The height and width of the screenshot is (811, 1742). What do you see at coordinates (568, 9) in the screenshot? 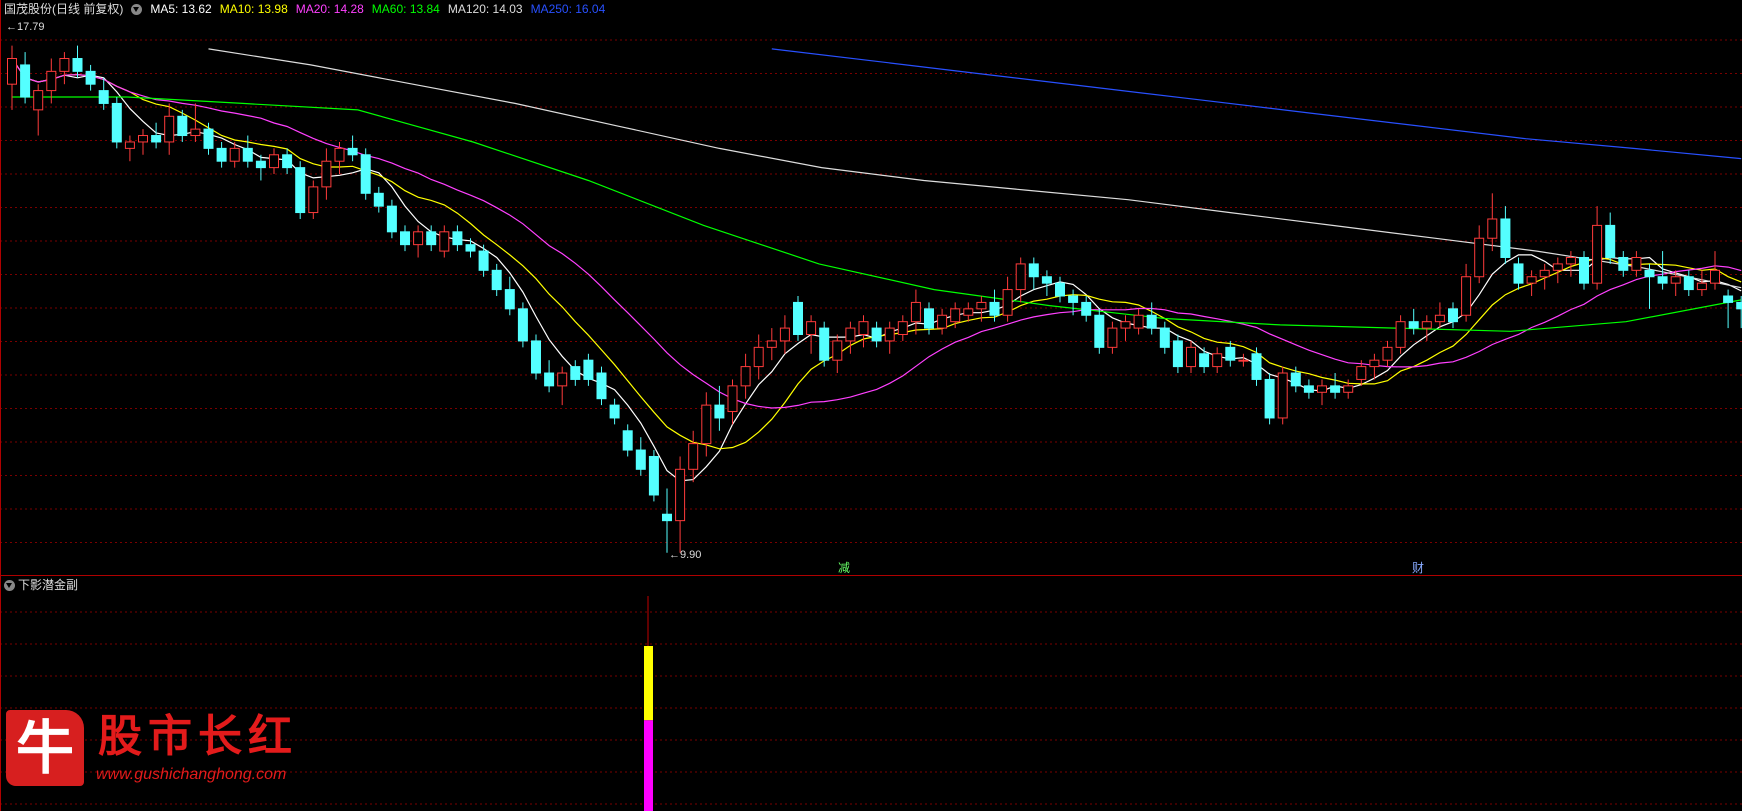
I see `ma250-label: MA250: 16.04` at bounding box center [568, 9].